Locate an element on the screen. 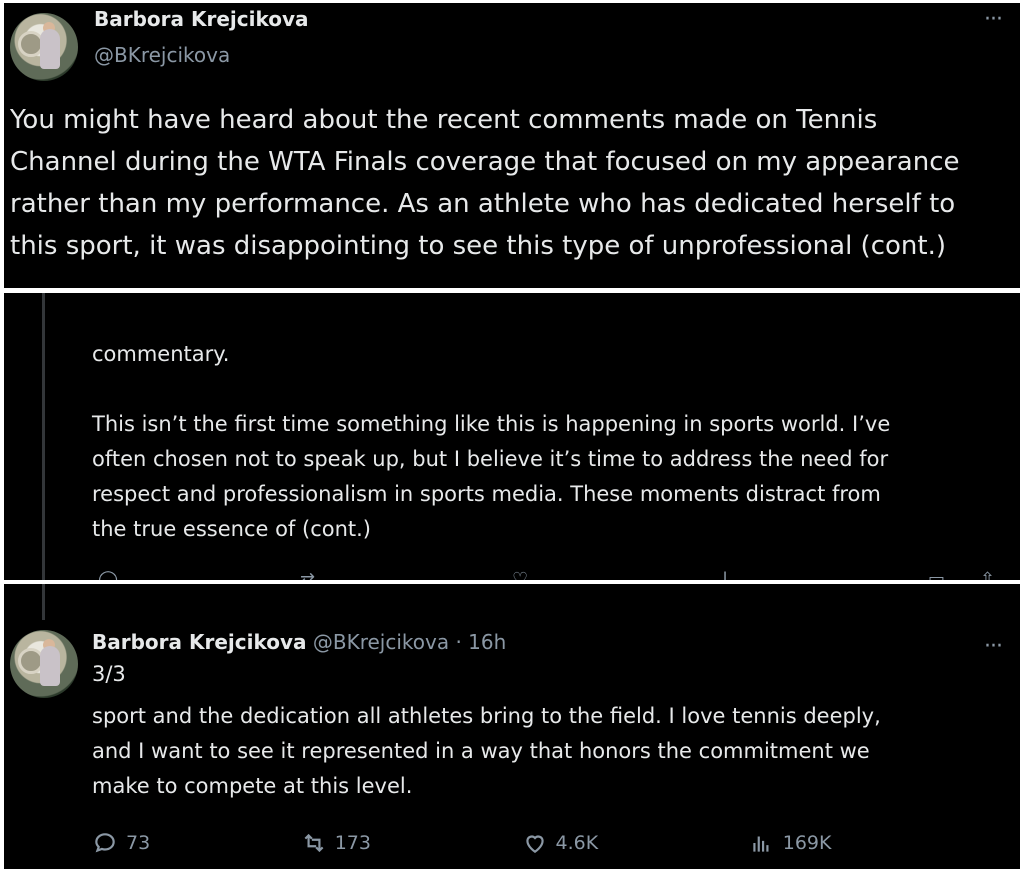  like-button: 4.6K is located at coordinates (560, 843).